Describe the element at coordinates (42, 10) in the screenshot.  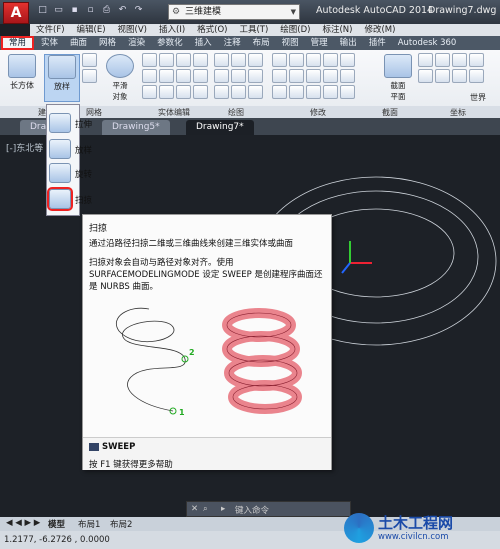
I see `new-file-icon: □` at that location.